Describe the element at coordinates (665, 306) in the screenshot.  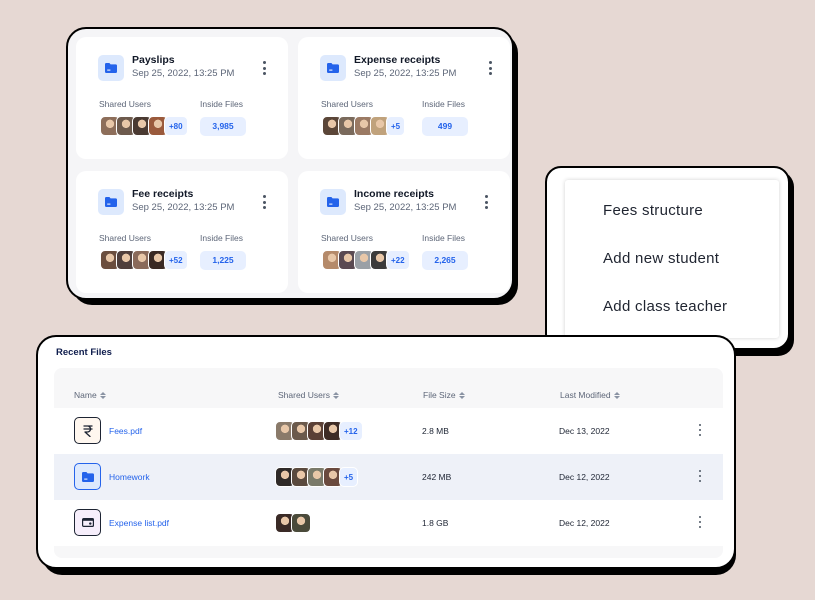
I see `menu-item-add-class-teacher: Add class teacher` at that location.